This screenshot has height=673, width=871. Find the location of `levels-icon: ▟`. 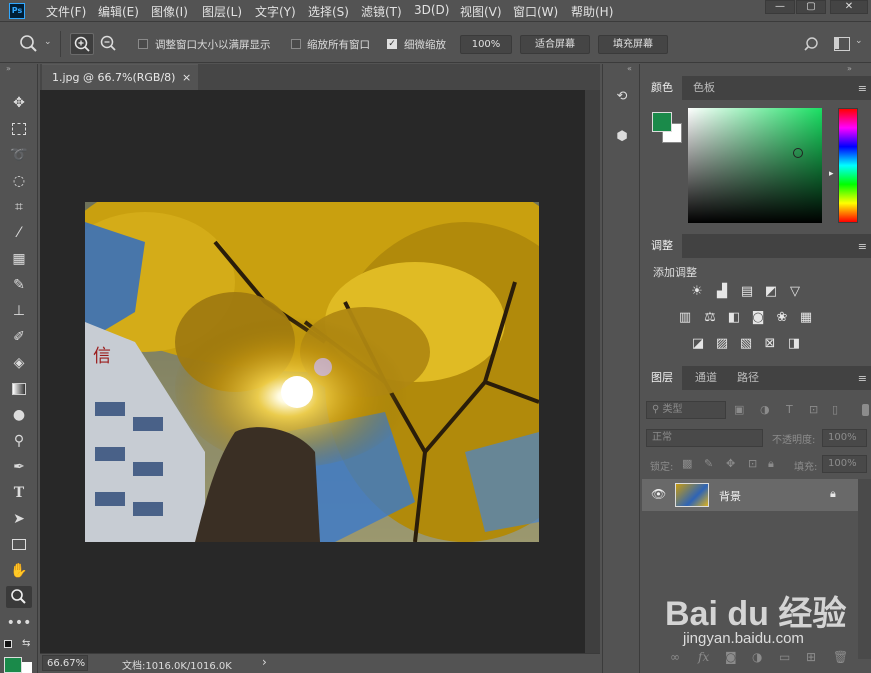

levels-icon: ▟ is located at coordinates (722, 292).